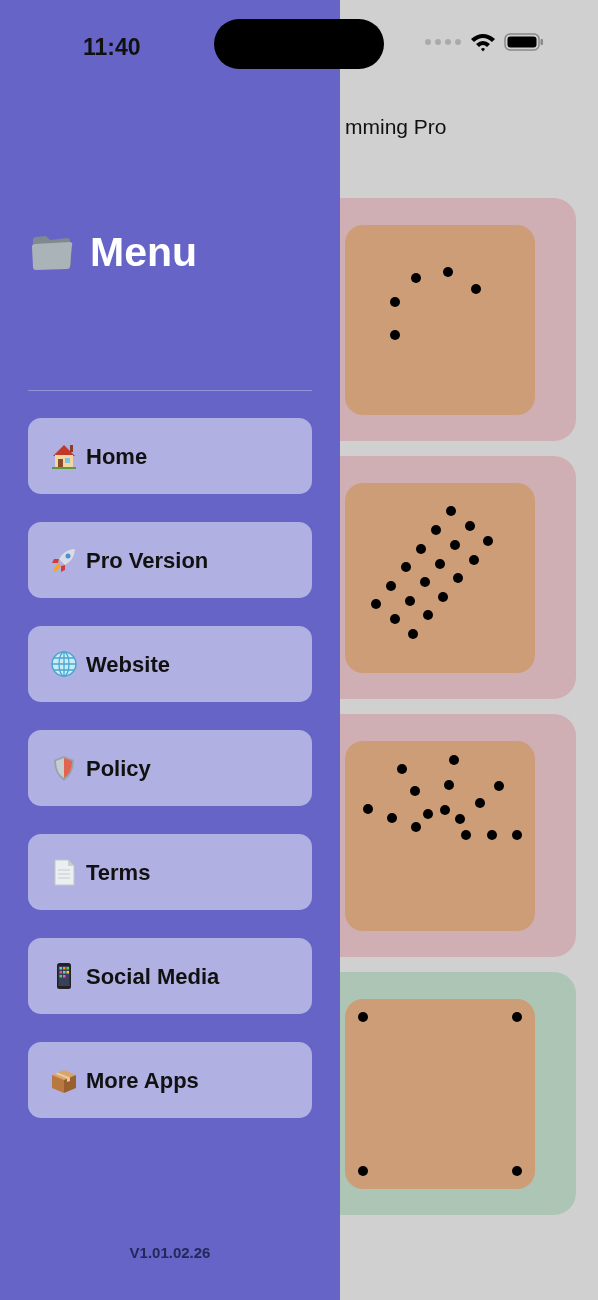 The height and width of the screenshot is (1300, 598). I want to click on wifi-icon, so click(483, 42).